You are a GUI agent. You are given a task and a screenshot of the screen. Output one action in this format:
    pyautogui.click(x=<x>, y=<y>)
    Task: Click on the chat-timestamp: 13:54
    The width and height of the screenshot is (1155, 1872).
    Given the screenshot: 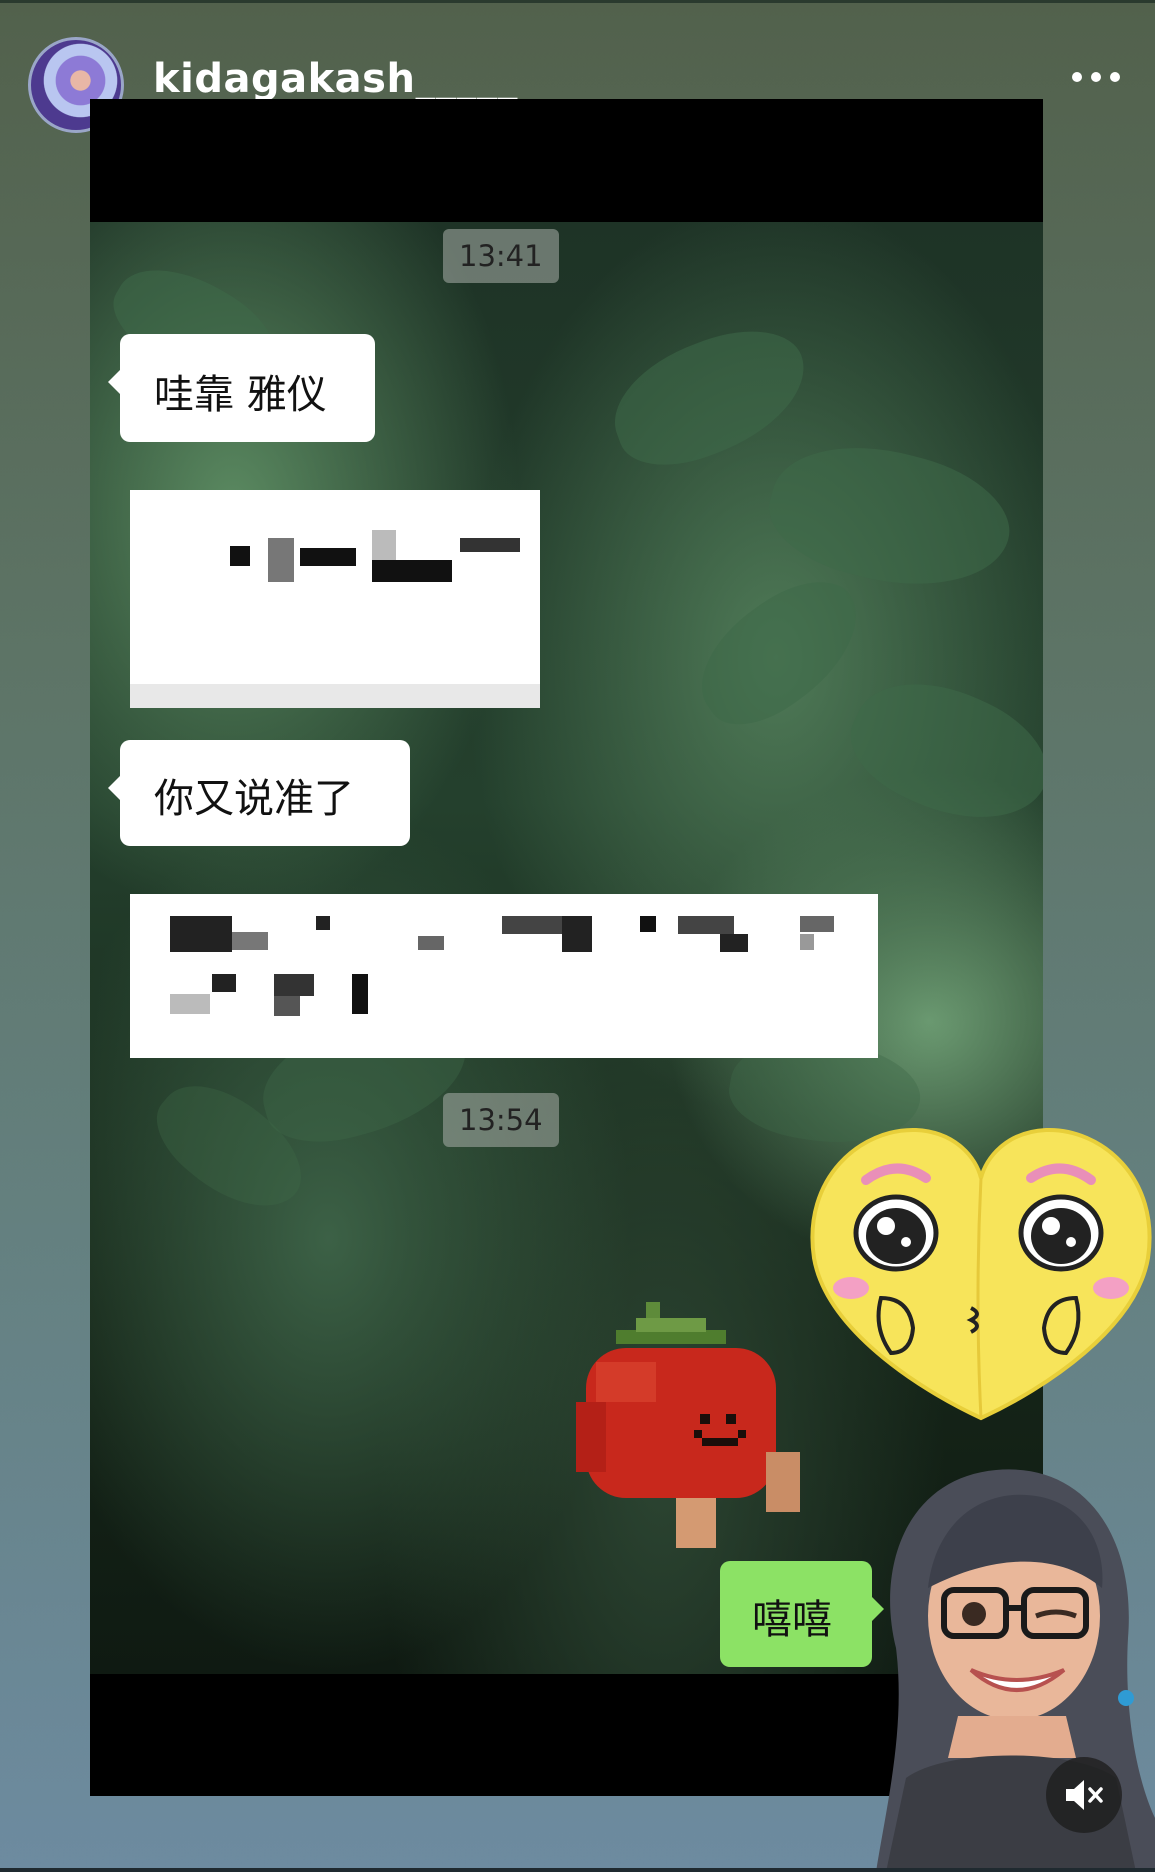 What is the action you would take?
    pyautogui.click(x=501, y=1120)
    